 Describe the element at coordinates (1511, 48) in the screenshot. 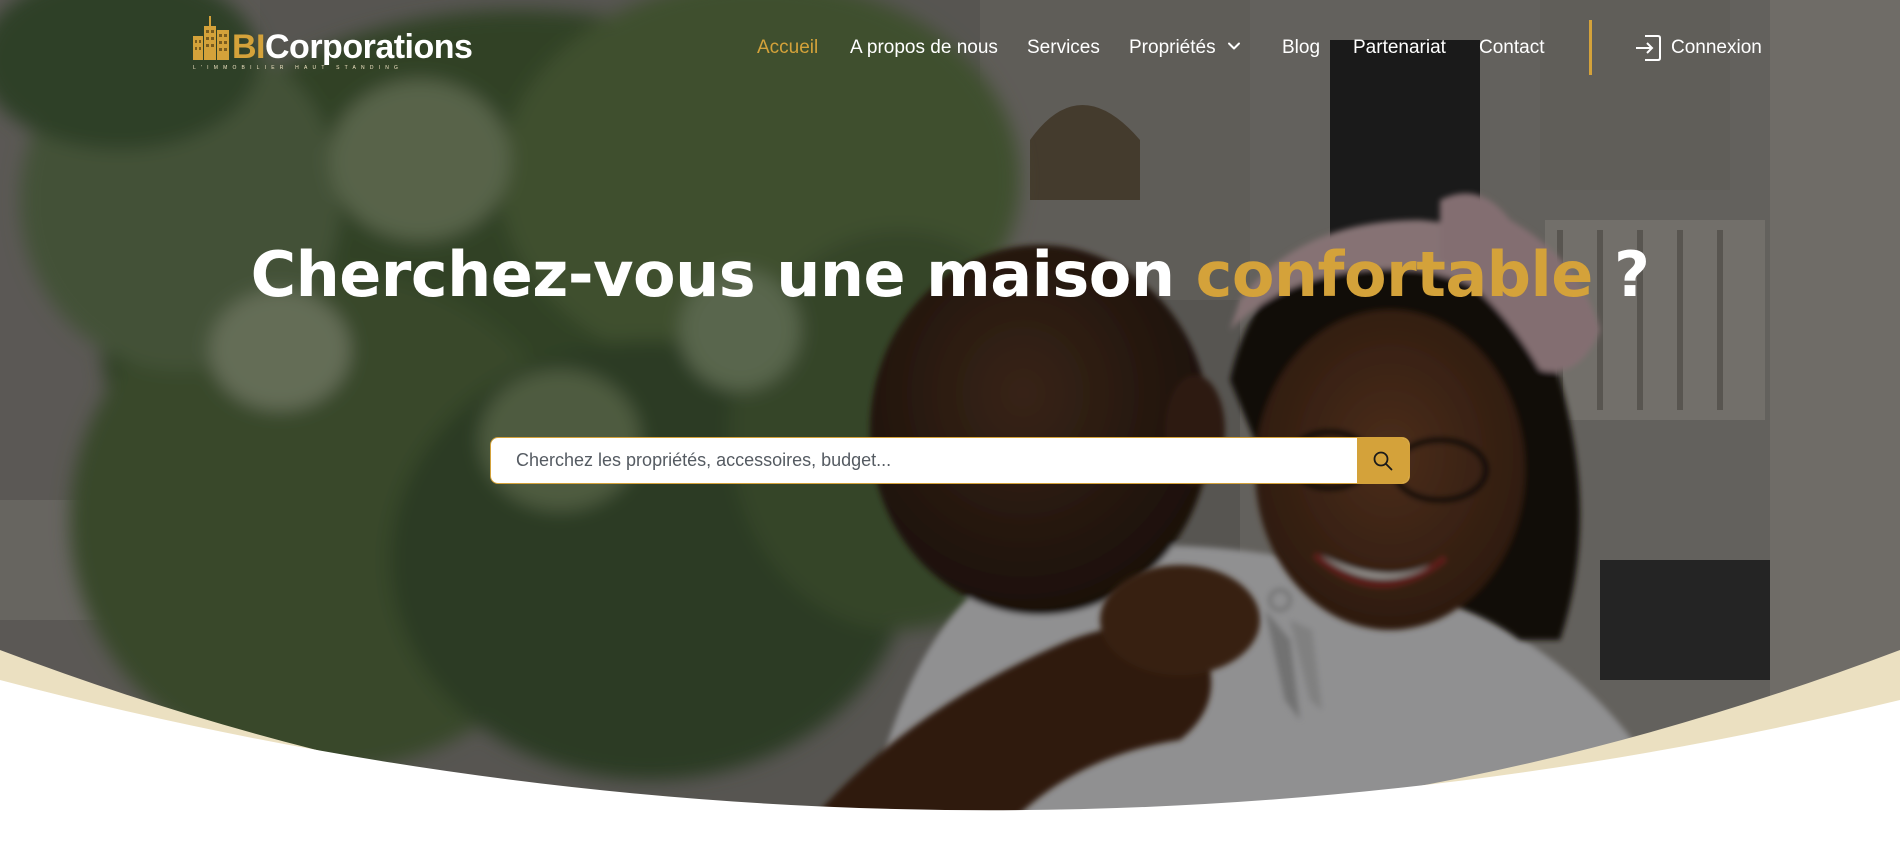

I see `nav-item-contact: Contact` at that location.